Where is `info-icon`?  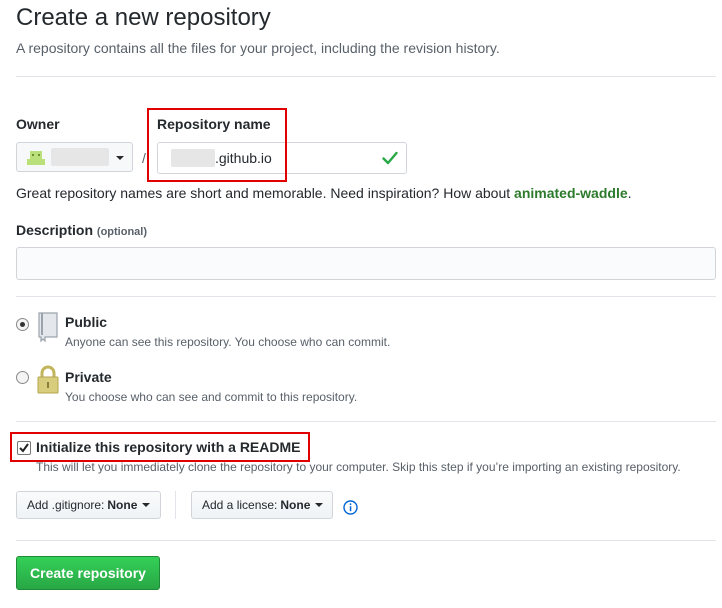 info-icon is located at coordinates (350, 507).